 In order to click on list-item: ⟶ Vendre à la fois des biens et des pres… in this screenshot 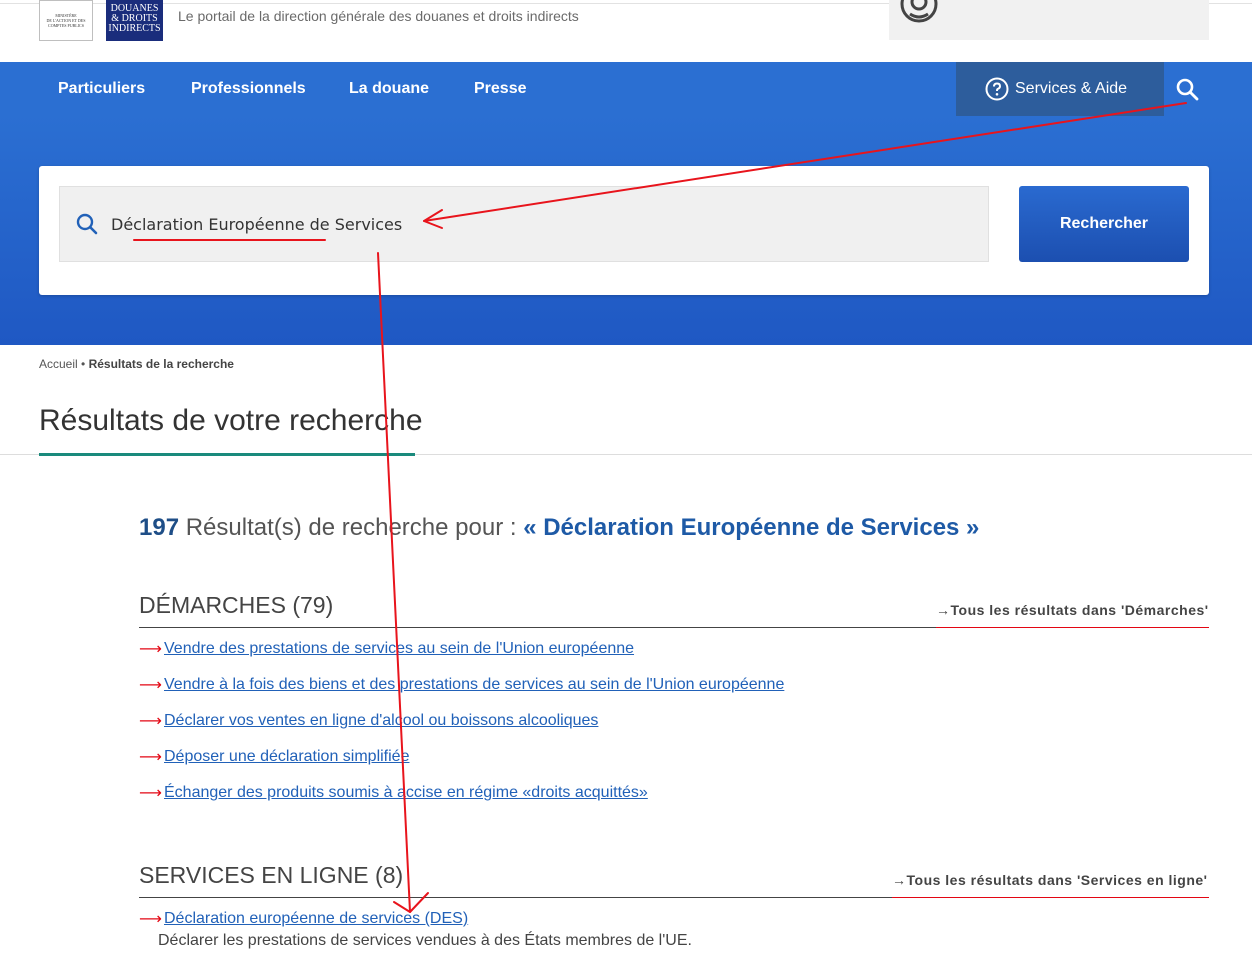, I will do `click(461, 685)`.